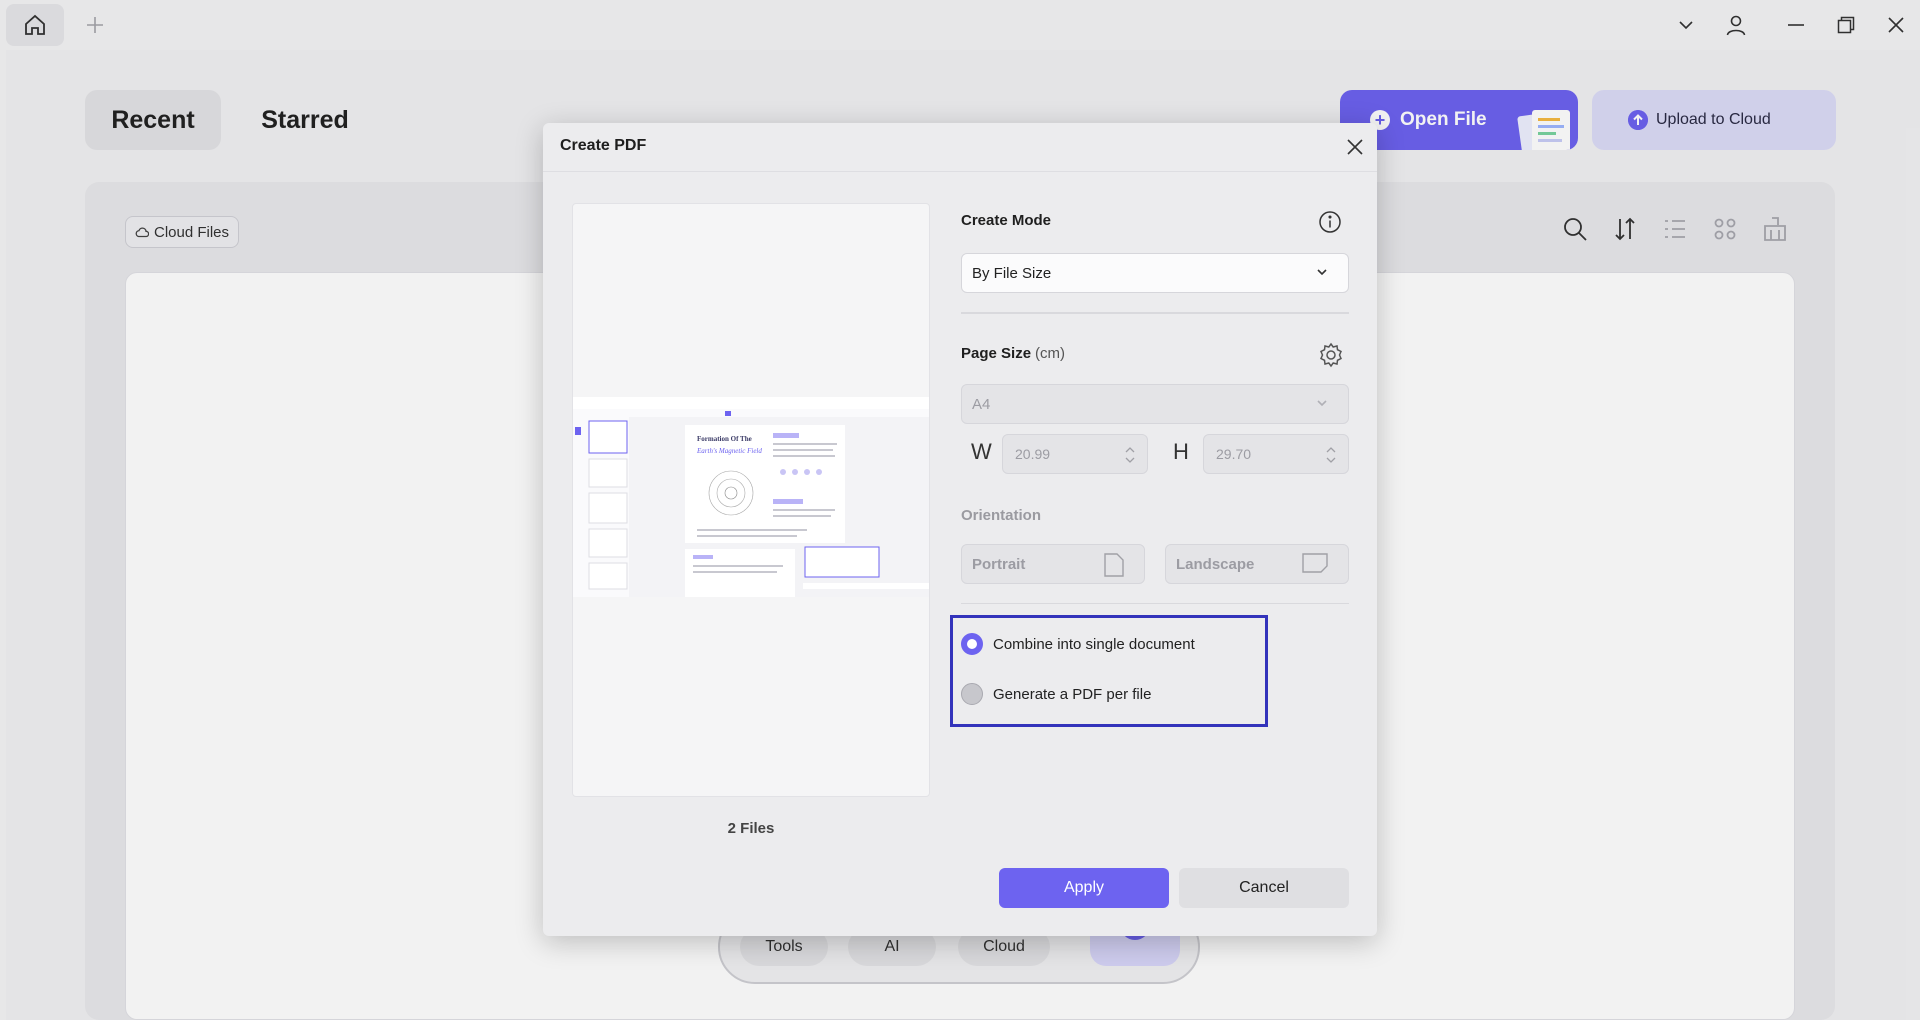 This screenshot has width=1920, height=1020. Describe the element at coordinates (960, 171) in the screenshot. I see `dialog-divider` at that location.